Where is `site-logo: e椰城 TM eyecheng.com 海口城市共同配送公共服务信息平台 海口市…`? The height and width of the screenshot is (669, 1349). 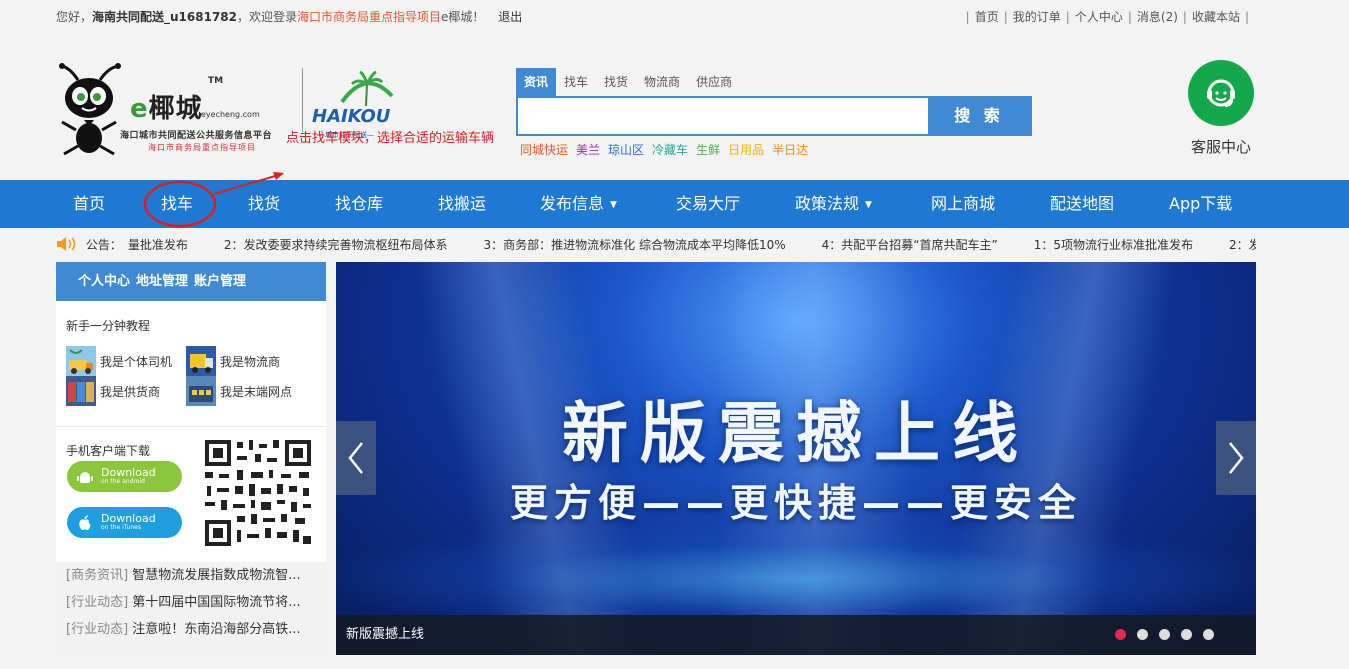
site-logo: e椰城 TM eyecheng.com 海口城市共同配送公共服务信息平台 海口市… is located at coordinates (228, 112).